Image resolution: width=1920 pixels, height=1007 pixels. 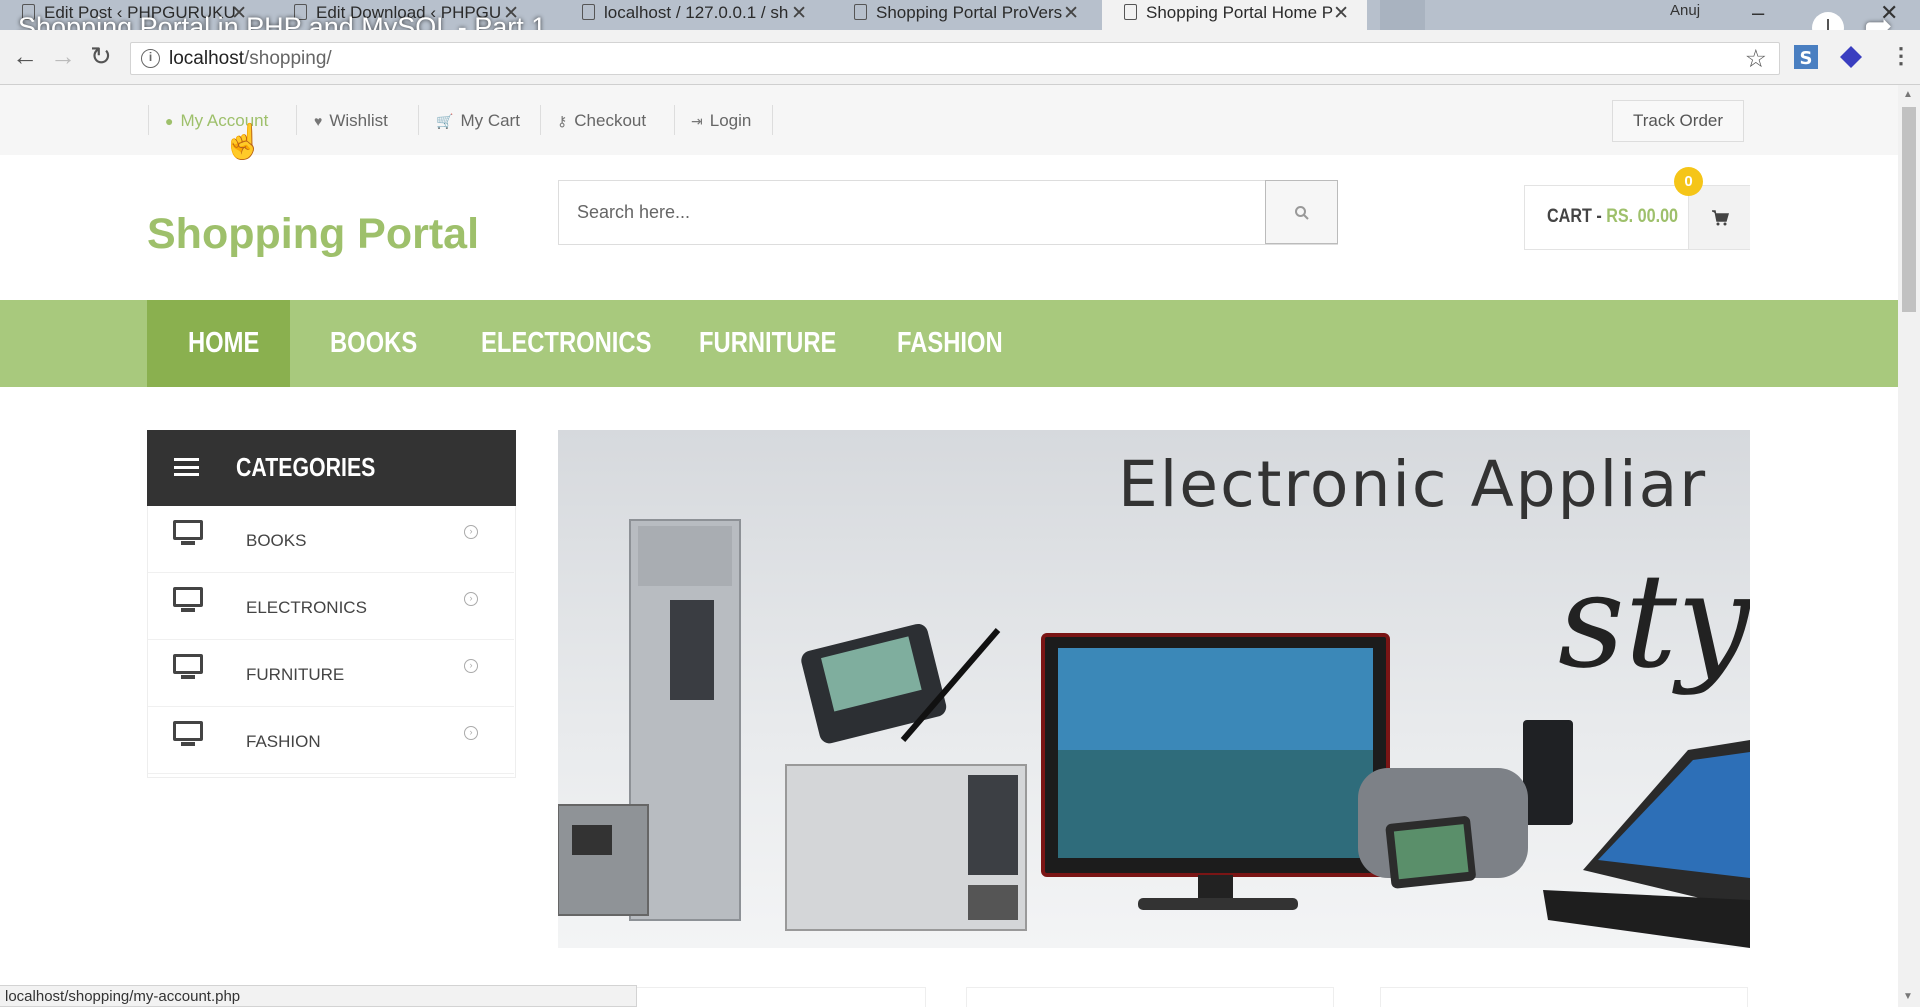 I want to click on cart-button, so click(x=1719, y=217).